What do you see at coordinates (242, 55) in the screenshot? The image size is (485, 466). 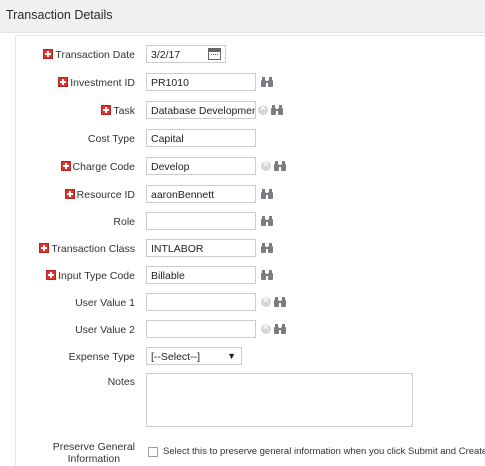 I see `row-transaction-date: Transaction Date 3/2/17` at bounding box center [242, 55].